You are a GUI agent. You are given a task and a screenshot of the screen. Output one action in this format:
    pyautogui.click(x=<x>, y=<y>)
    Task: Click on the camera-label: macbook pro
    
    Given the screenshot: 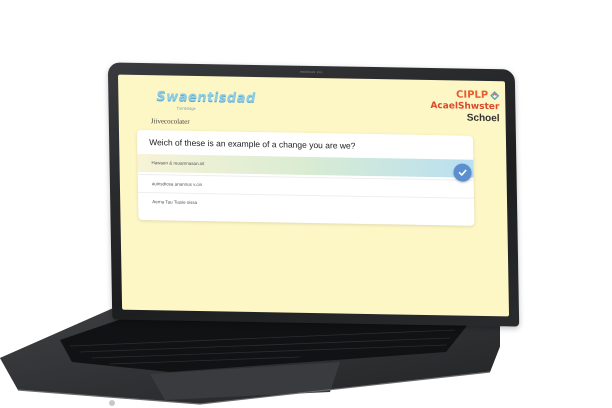 What is the action you would take?
    pyautogui.click(x=311, y=72)
    